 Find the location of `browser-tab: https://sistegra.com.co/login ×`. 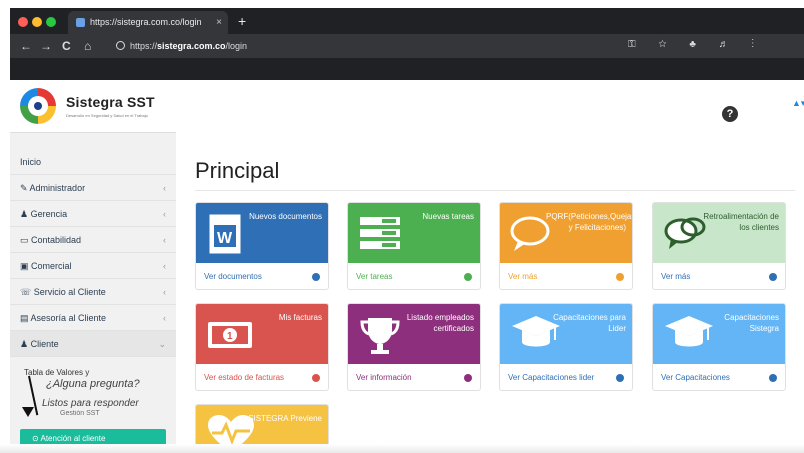

browser-tab: https://sistegra.com.co/login × is located at coordinates (148, 22).